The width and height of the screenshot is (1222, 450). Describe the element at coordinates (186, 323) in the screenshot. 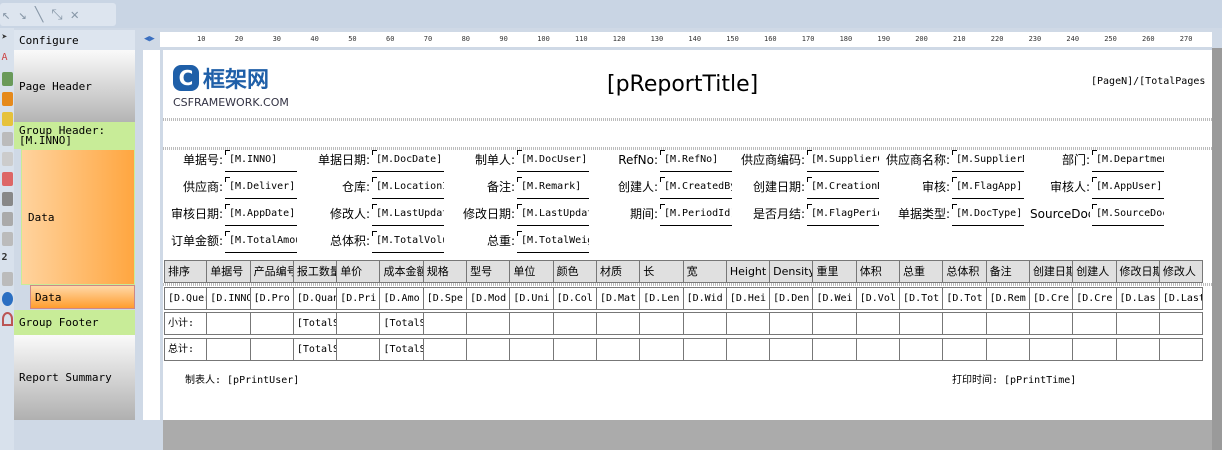

I see `table-cell: 小计:` at that location.